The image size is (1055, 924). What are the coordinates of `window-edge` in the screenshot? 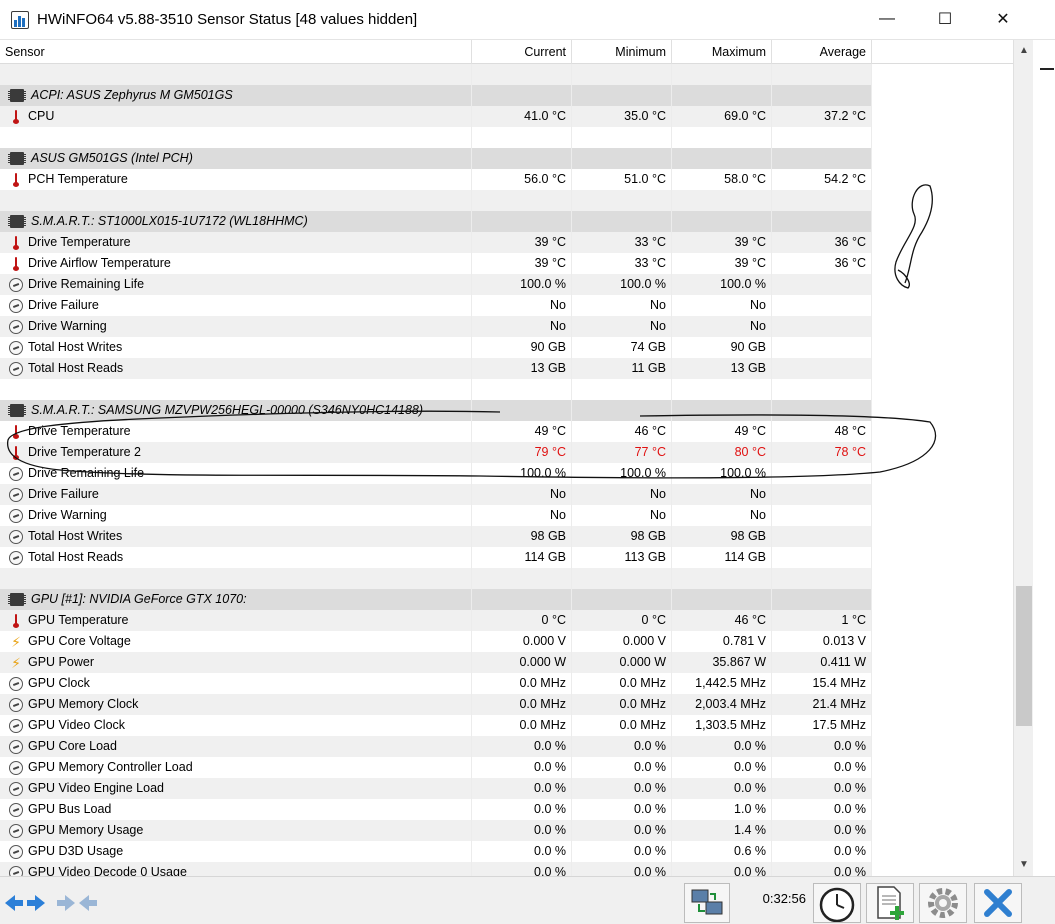 It's located at (1044, 458).